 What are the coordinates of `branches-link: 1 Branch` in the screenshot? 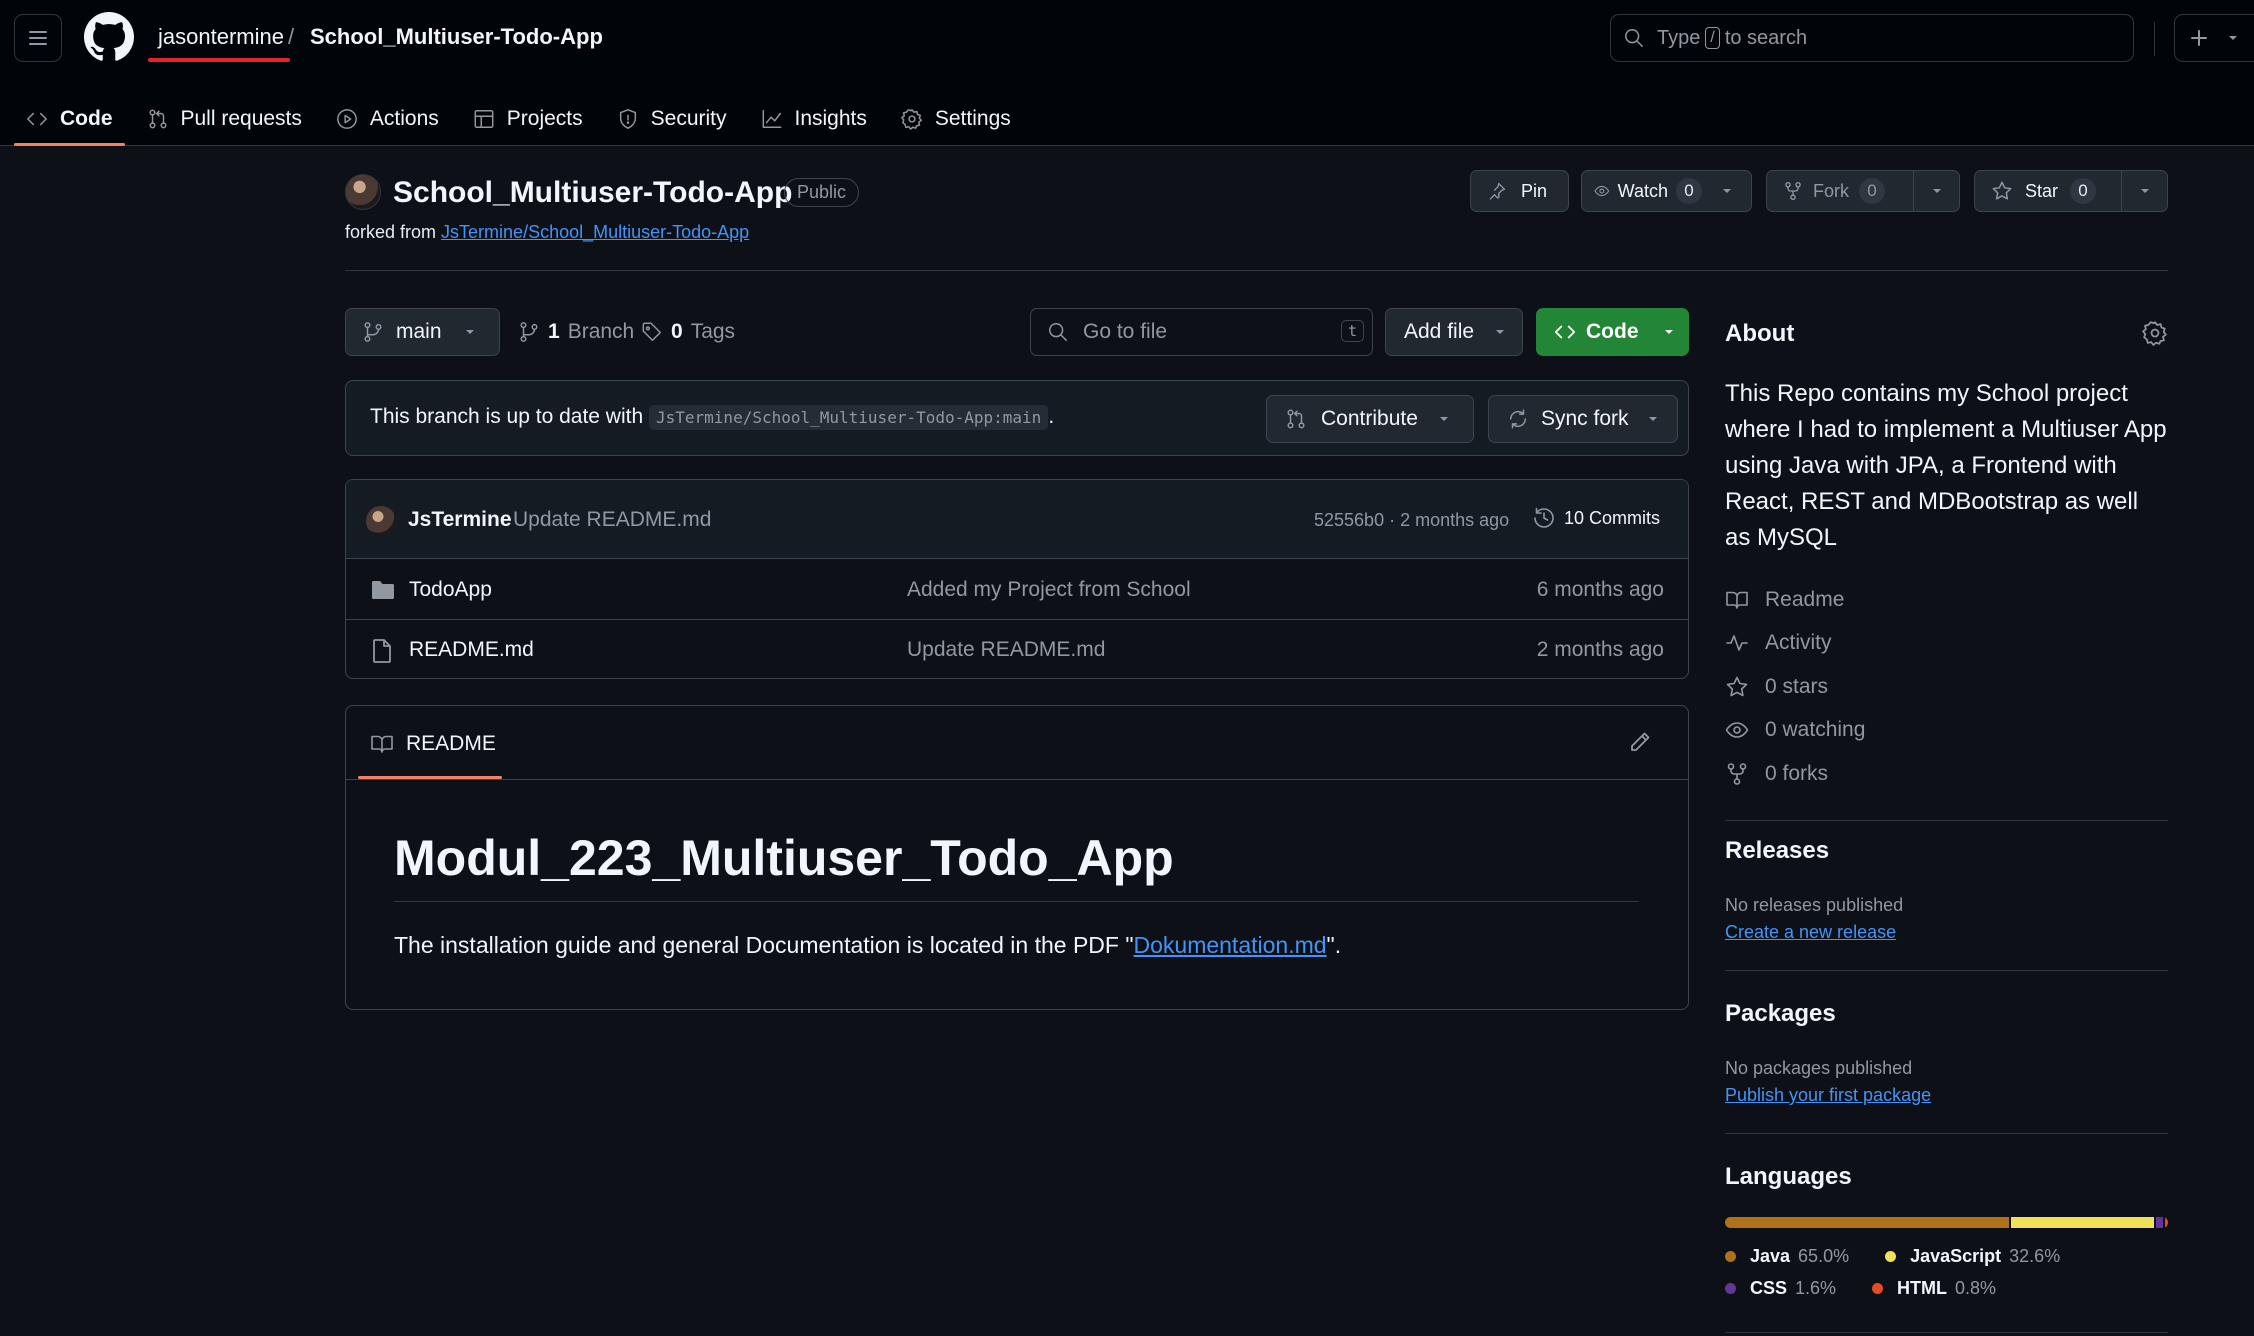 It's located at (576, 332).